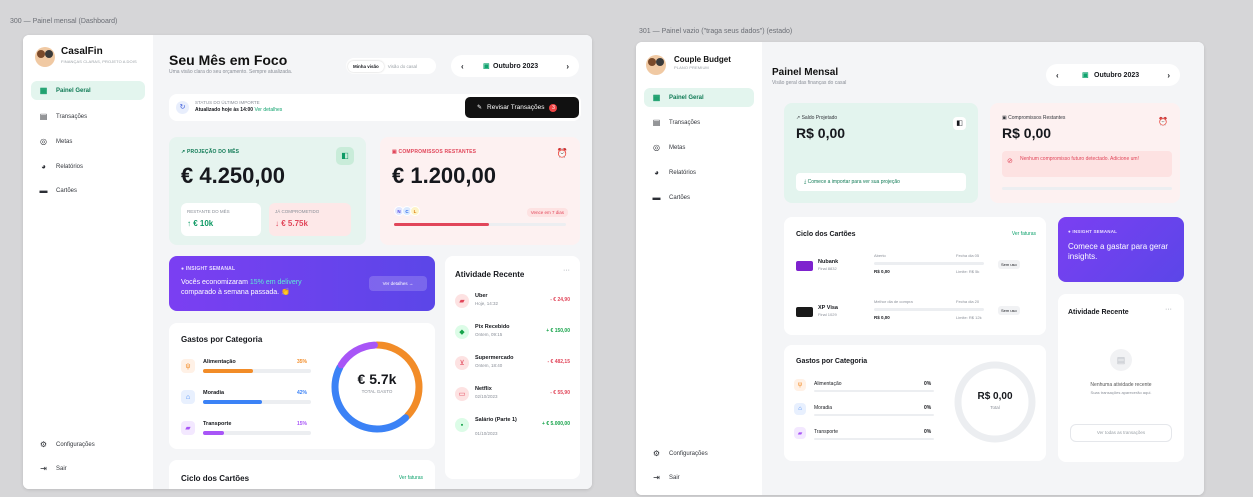 The height and width of the screenshot is (497, 1253). I want to click on cards-cycle-card: Ciclo dos Cartões Ver faturas, so click(302, 474).